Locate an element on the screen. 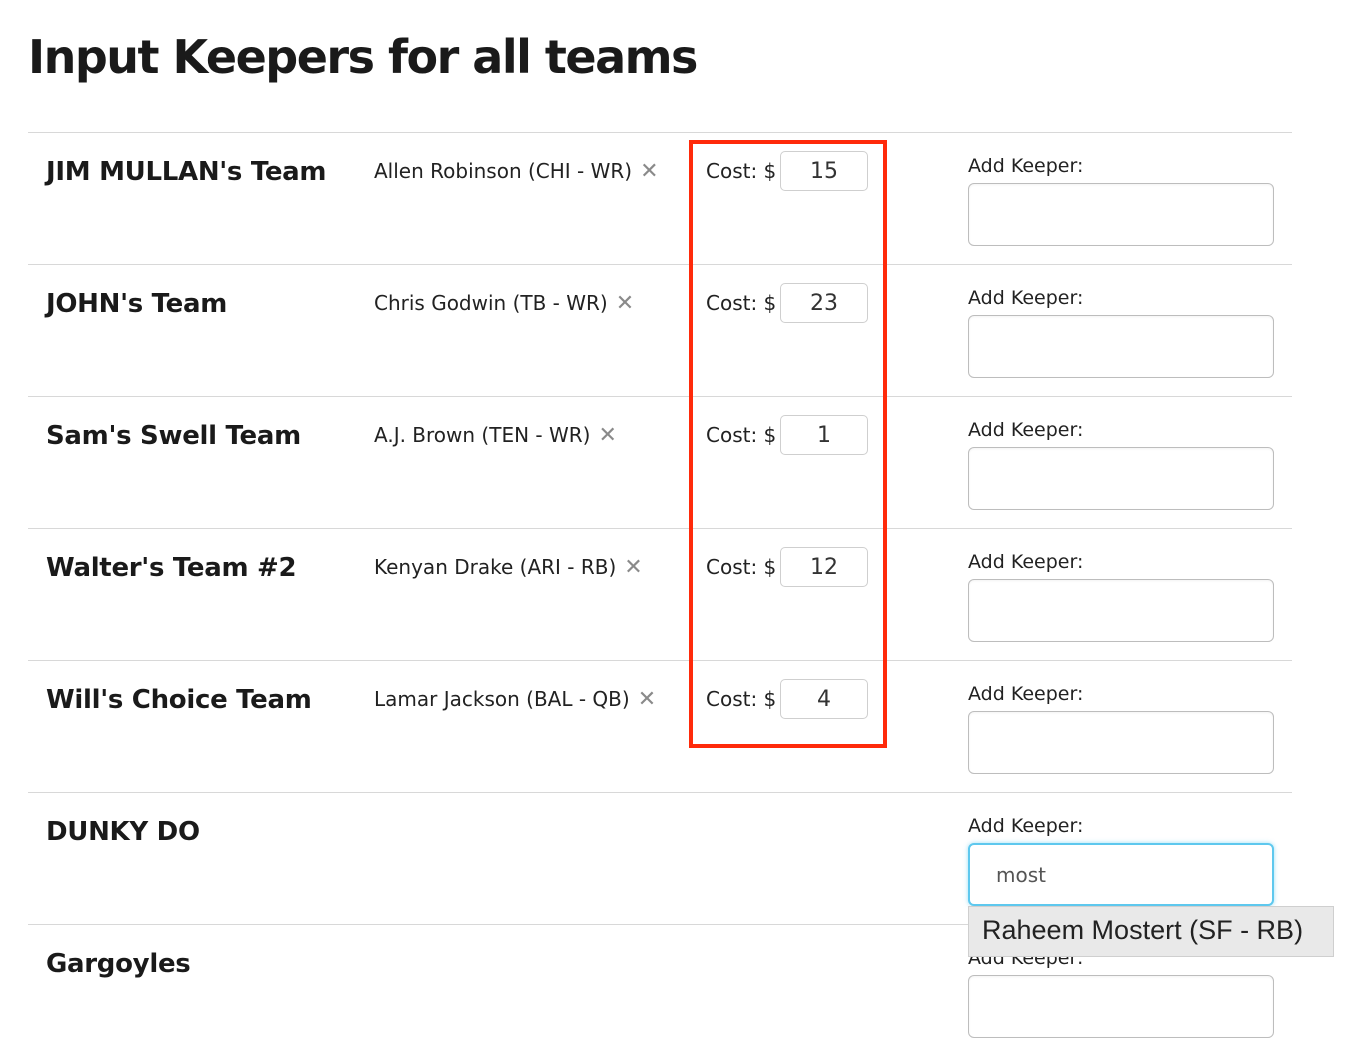  keeper-entry: Chris Godwin (TB - WR) ✕ is located at coordinates (504, 303).